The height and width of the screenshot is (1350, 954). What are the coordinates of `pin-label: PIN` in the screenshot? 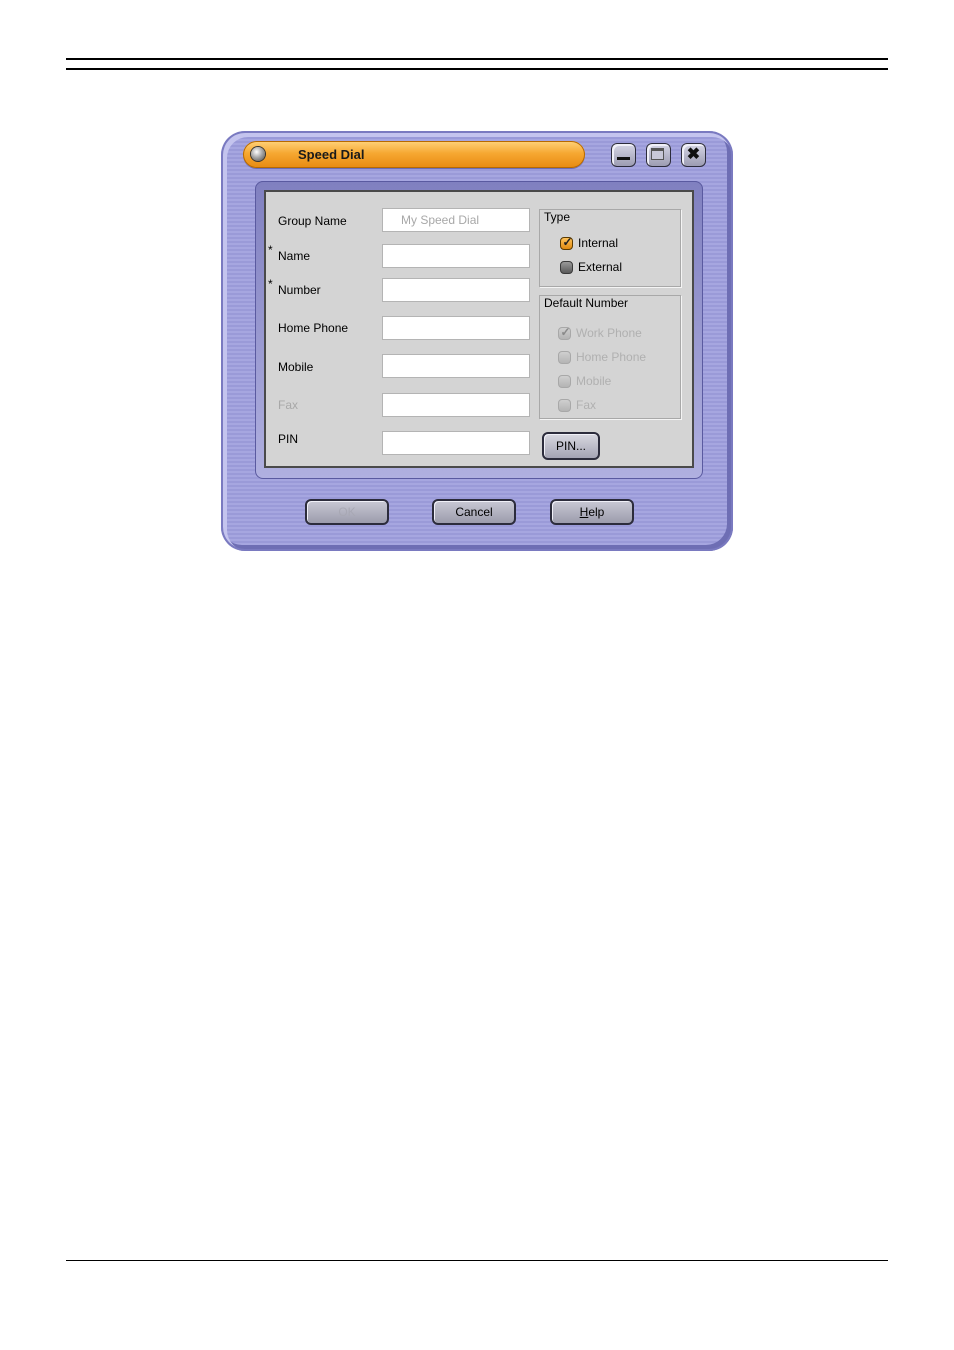 It's located at (288, 439).